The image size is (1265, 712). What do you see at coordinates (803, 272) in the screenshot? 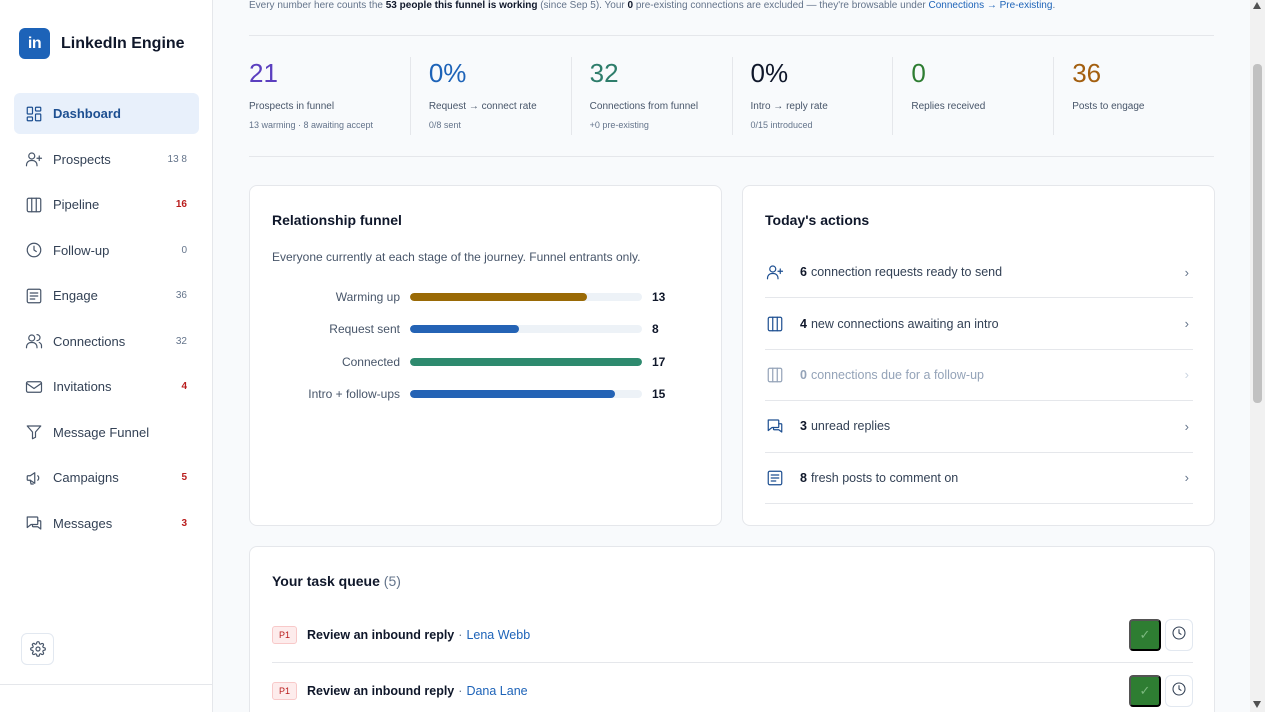
I see `action-count: 6` at bounding box center [803, 272].